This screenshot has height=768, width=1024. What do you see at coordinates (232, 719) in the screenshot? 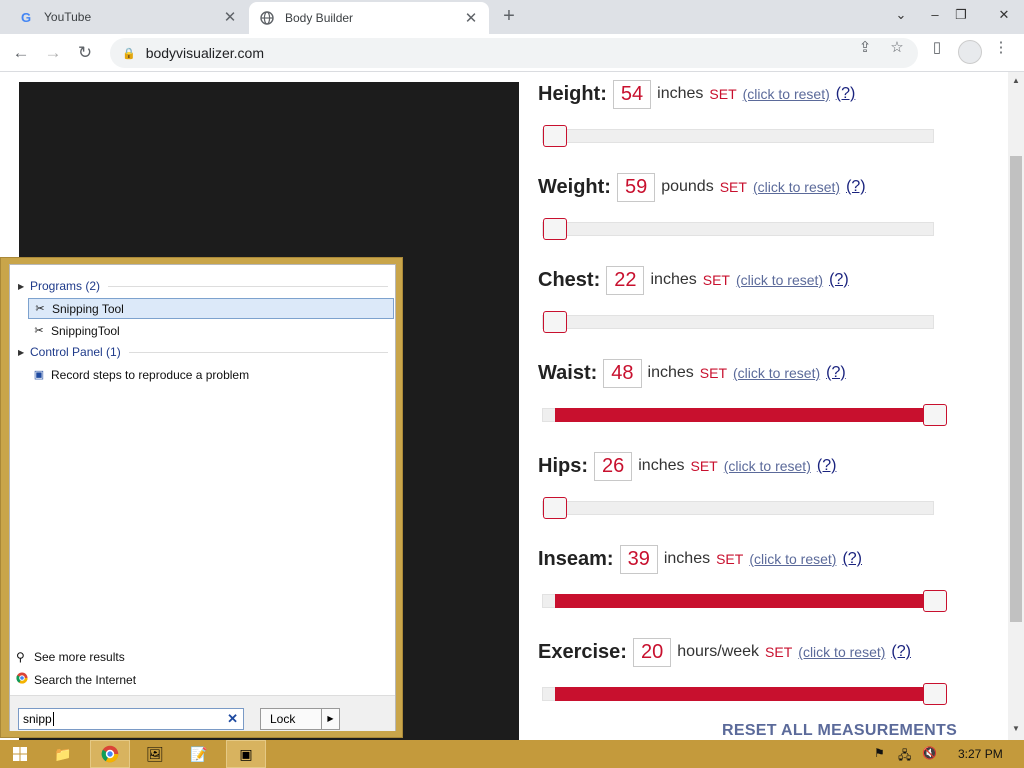
I see `clear-search-icon: ✕` at bounding box center [232, 719].